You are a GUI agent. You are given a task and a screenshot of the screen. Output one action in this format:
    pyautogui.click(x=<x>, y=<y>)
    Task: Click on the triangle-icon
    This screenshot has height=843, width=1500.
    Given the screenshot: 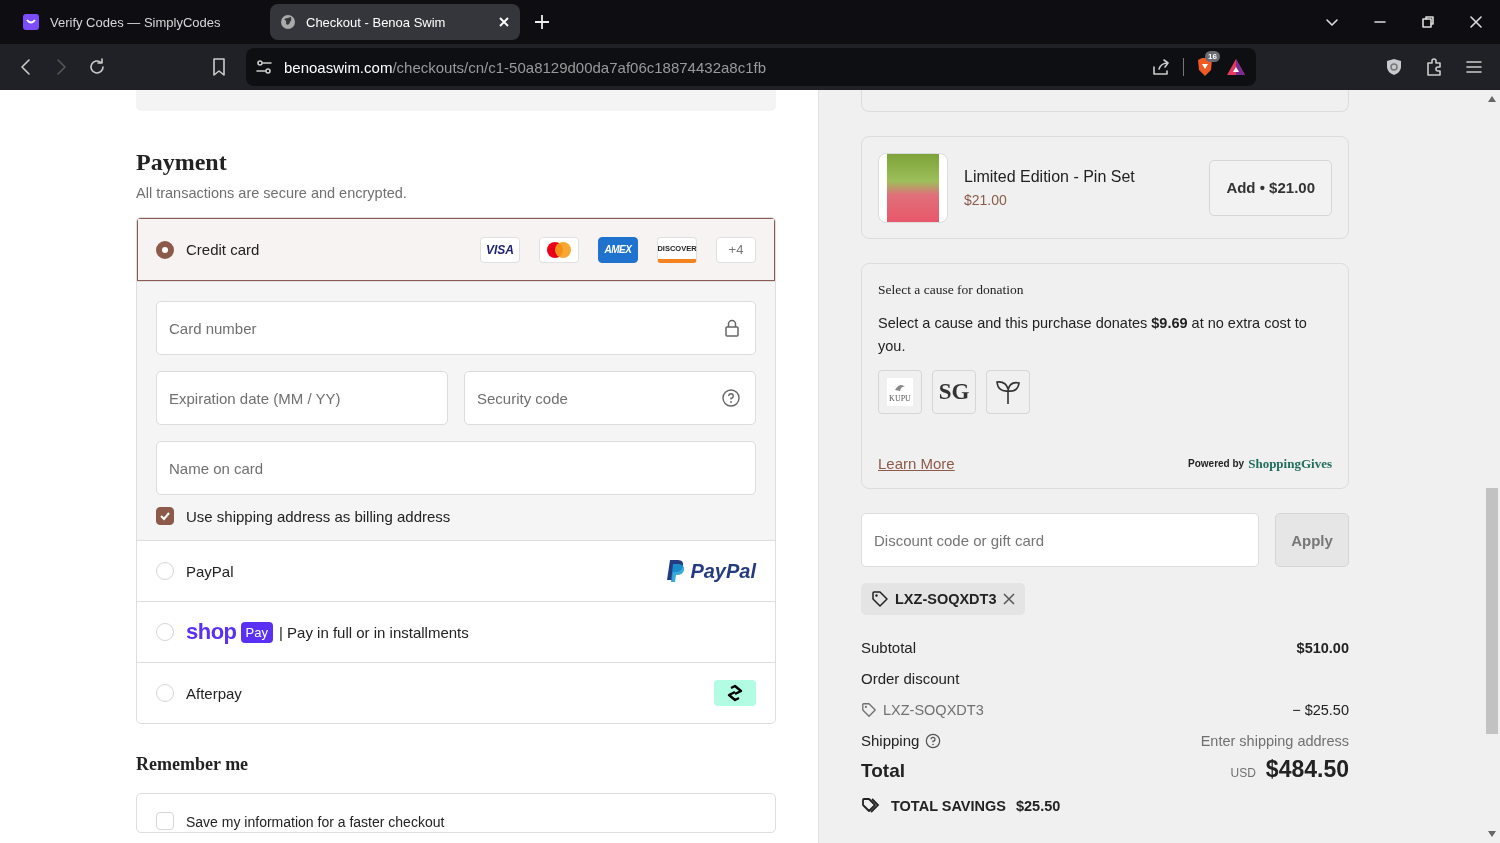 What is the action you would take?
    pyautogui.click(x=1236, y=67)
    